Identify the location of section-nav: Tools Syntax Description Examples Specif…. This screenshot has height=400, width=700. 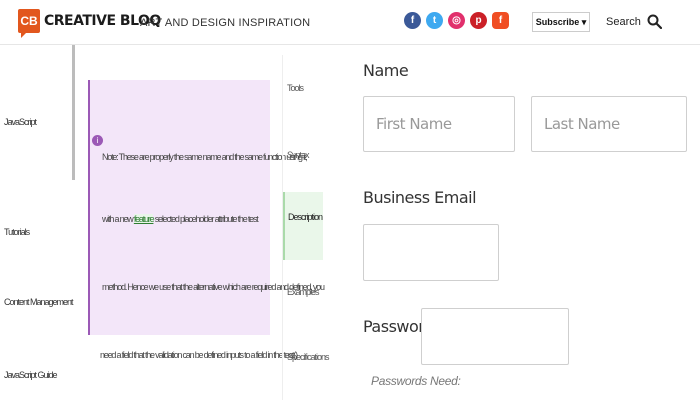
(306, 227).